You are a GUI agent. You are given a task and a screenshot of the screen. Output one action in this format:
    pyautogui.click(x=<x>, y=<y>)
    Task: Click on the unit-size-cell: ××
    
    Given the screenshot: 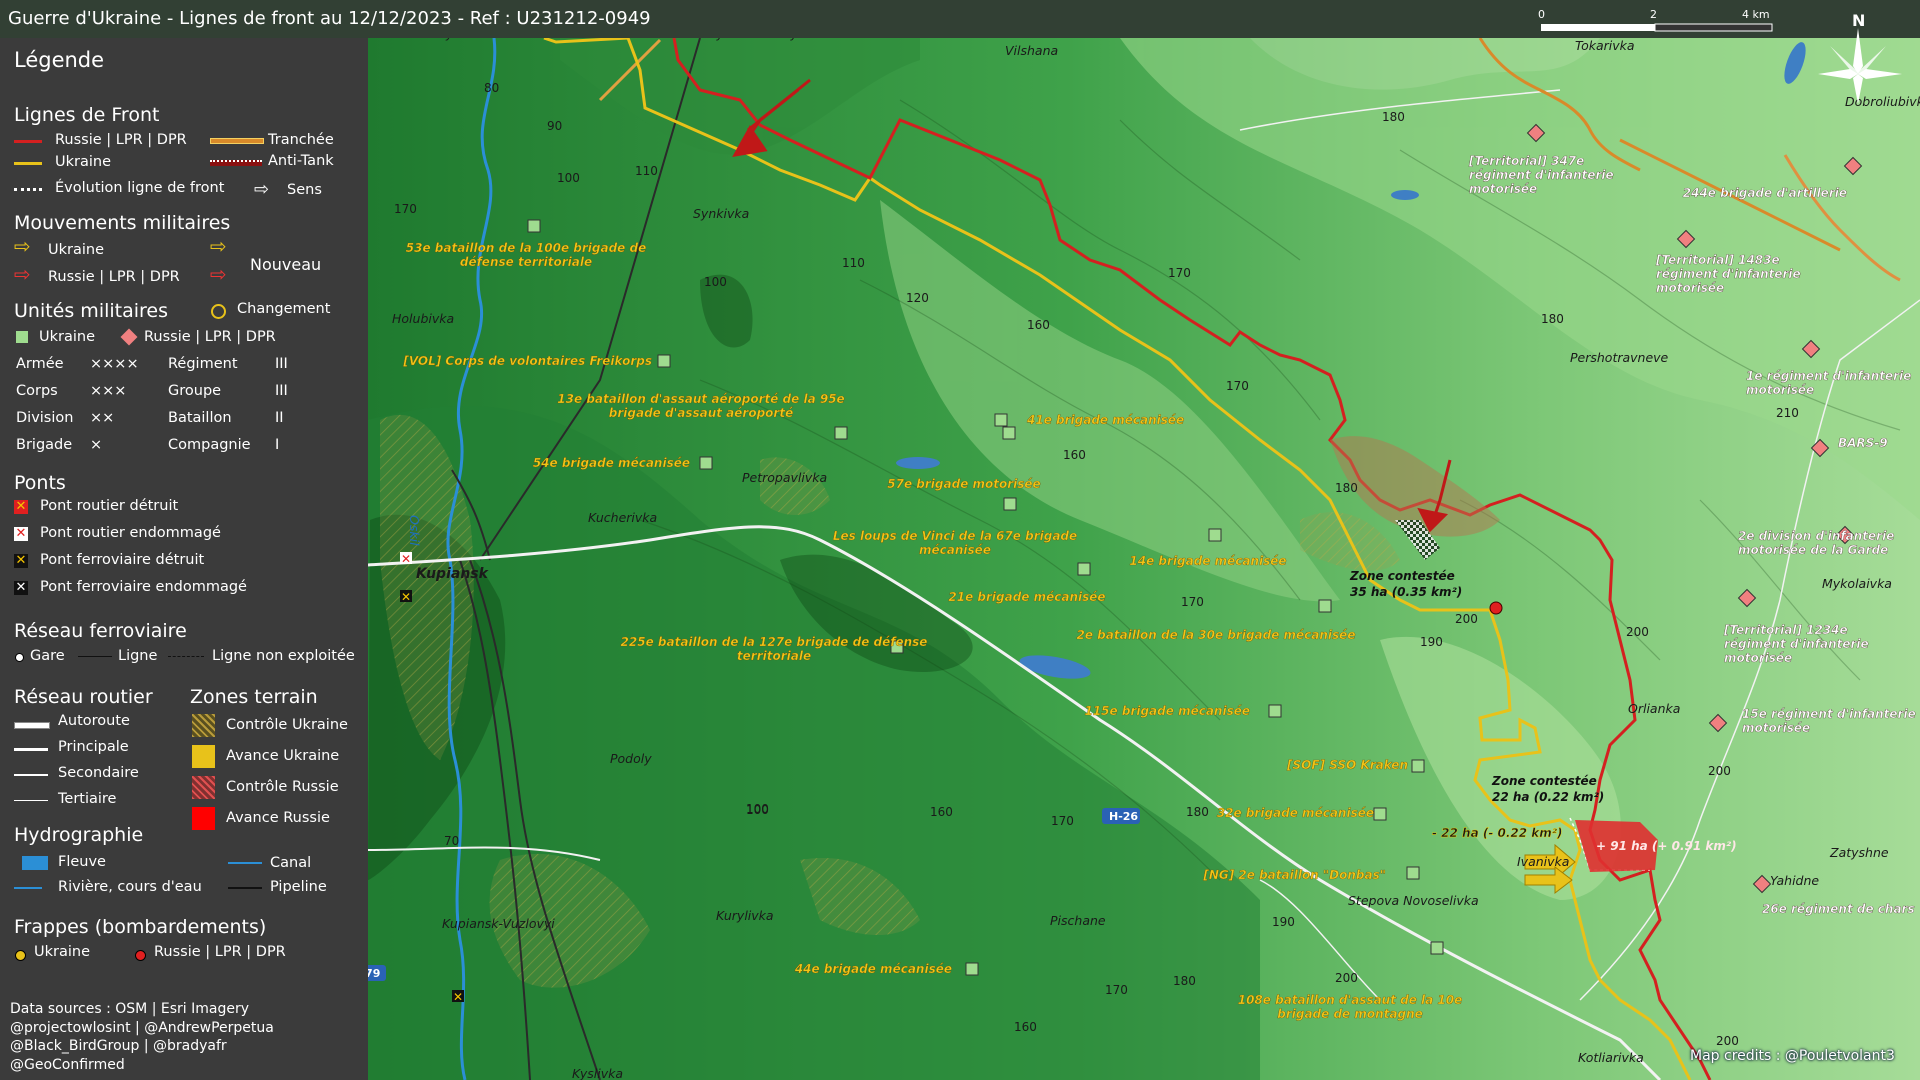 What is the action you would take?
    pyautogui.click(x=102, y=418)
    